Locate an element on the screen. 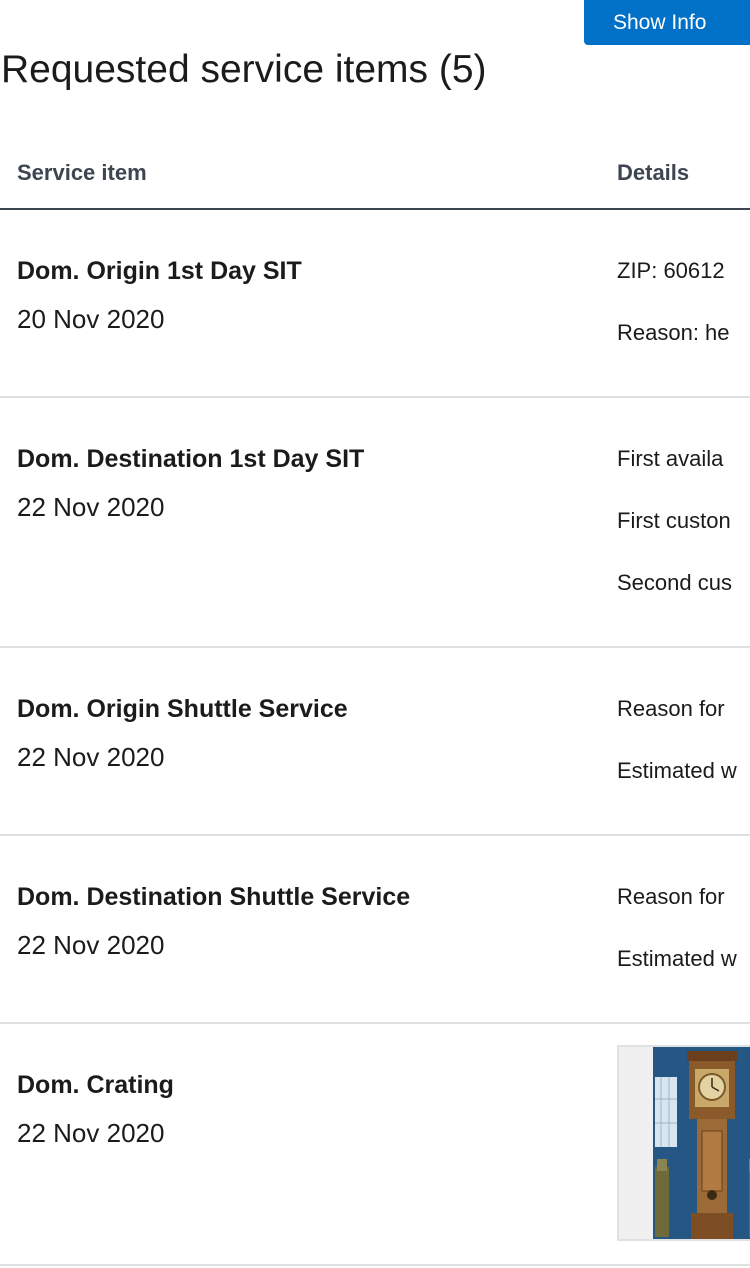 This screenshot has width=750, height=1268. service-item-detail: First availa is located at coordinates (670, 458).